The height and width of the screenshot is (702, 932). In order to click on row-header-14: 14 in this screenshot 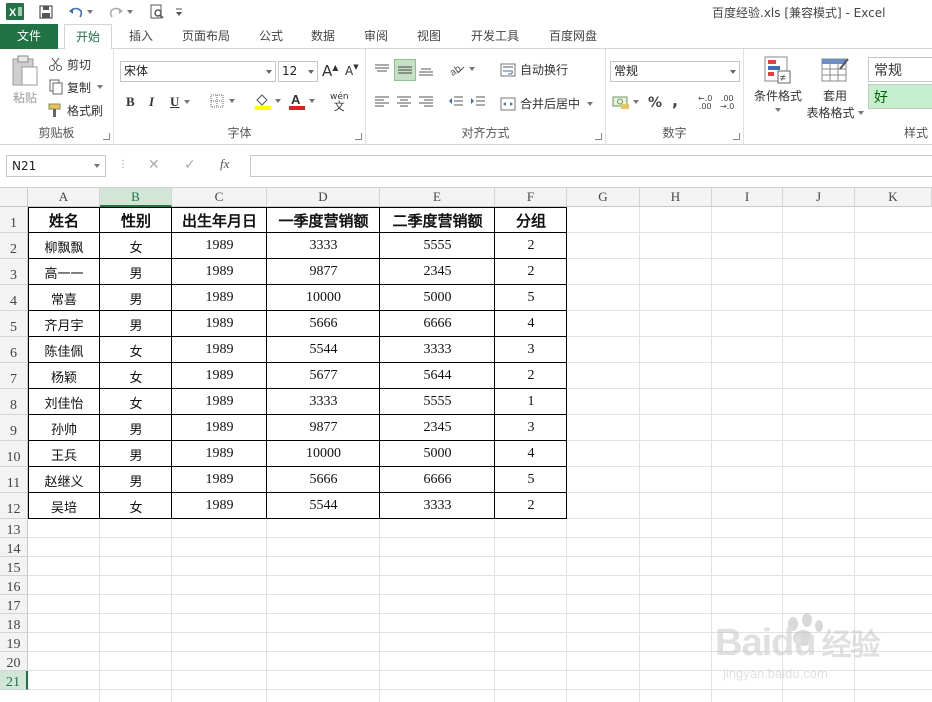, I will do `click(14, 547)`.